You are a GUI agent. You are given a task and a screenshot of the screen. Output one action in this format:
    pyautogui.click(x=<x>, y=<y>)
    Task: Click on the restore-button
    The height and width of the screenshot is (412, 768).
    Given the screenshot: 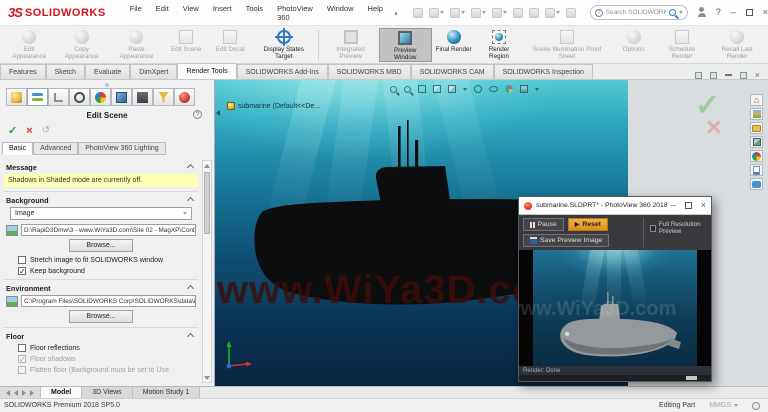 What is the action you would take?
    pyautogui.click(x=749, y=12)
    